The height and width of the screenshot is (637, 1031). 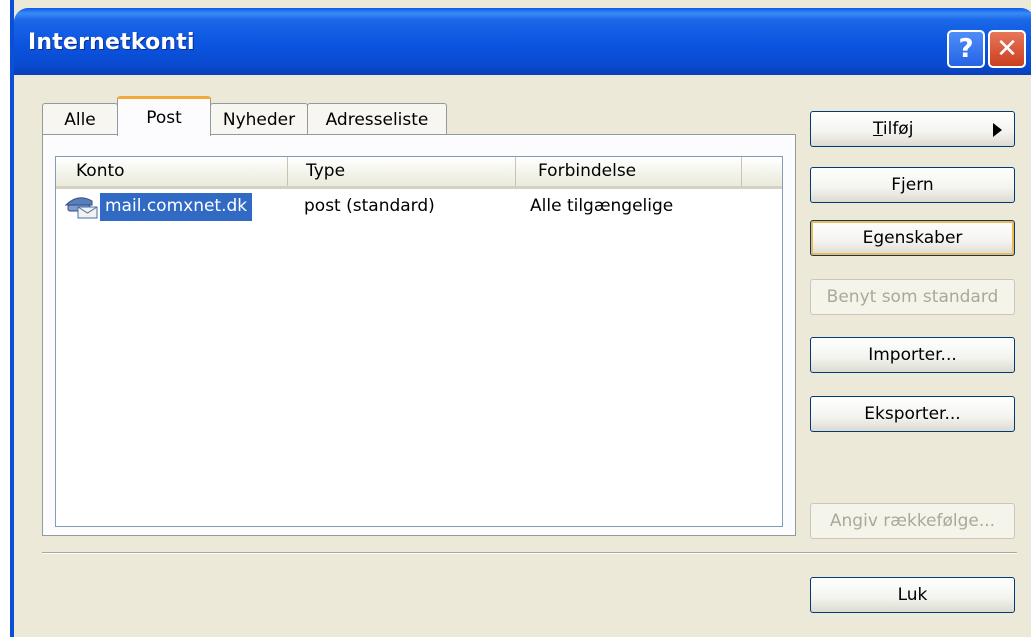 I want to click on close-window-button: ✕, so click(x=1007, y=49).